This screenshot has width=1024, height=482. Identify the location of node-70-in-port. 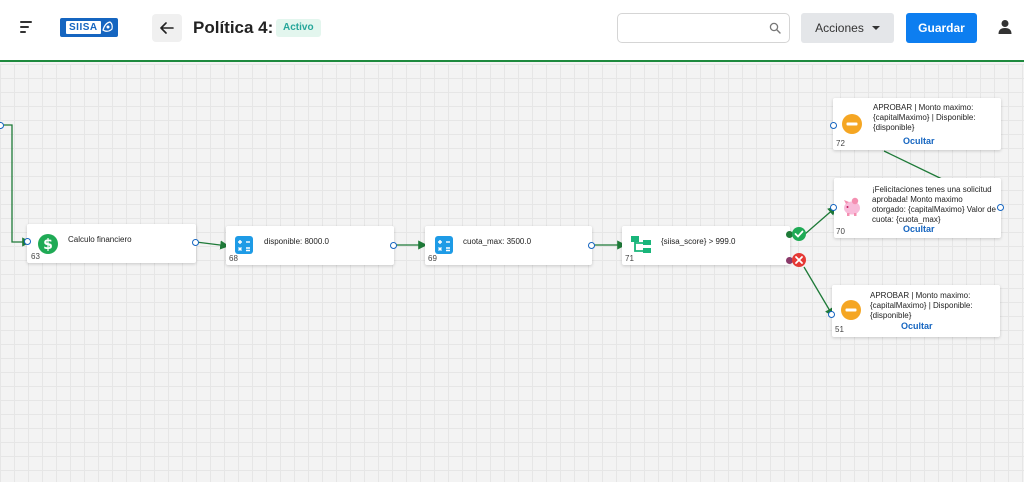
(833, 207).